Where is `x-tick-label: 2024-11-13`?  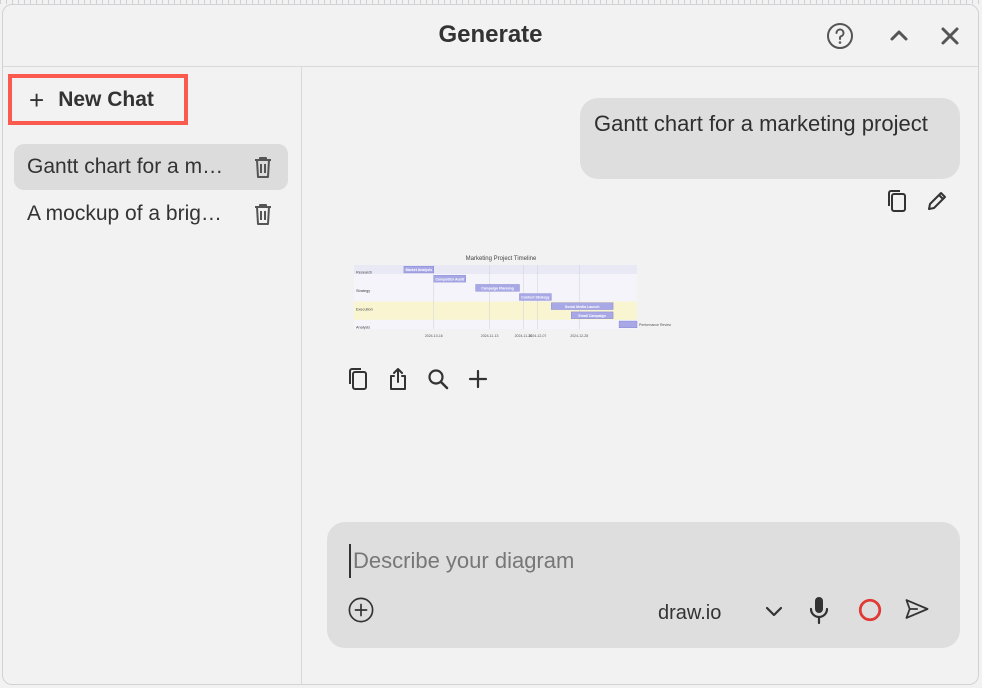
x-tick-label: 2024-11-13 is located at coordinates (490, 336).